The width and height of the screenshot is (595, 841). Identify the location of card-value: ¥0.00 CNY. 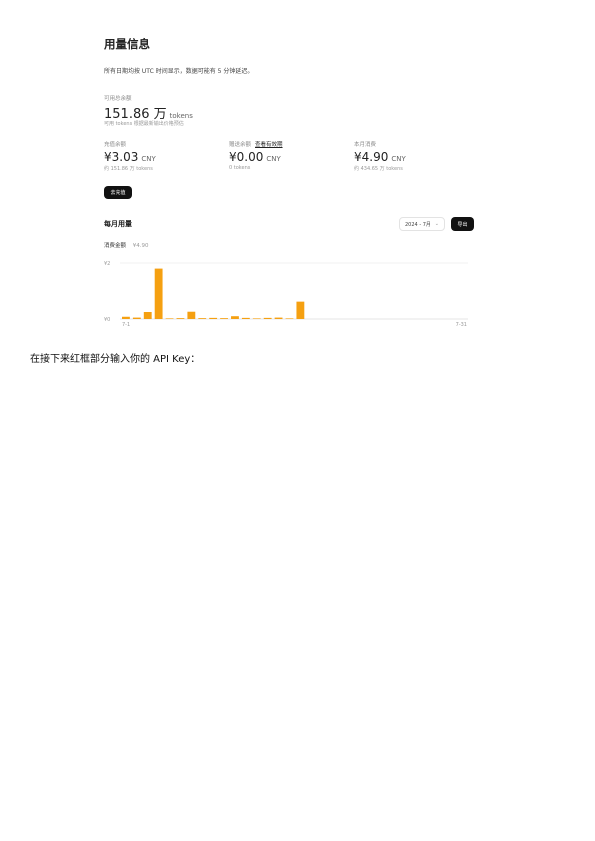
(284, 157).